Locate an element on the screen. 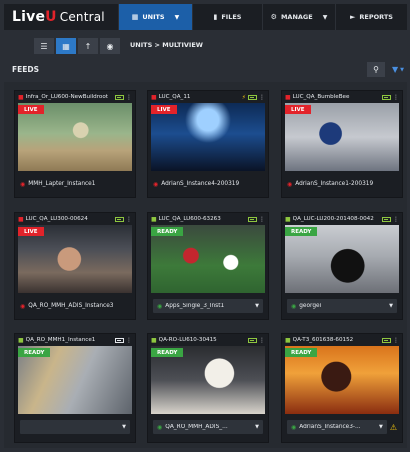  search-icon: ⚲ is located at coordinates (376, 69).